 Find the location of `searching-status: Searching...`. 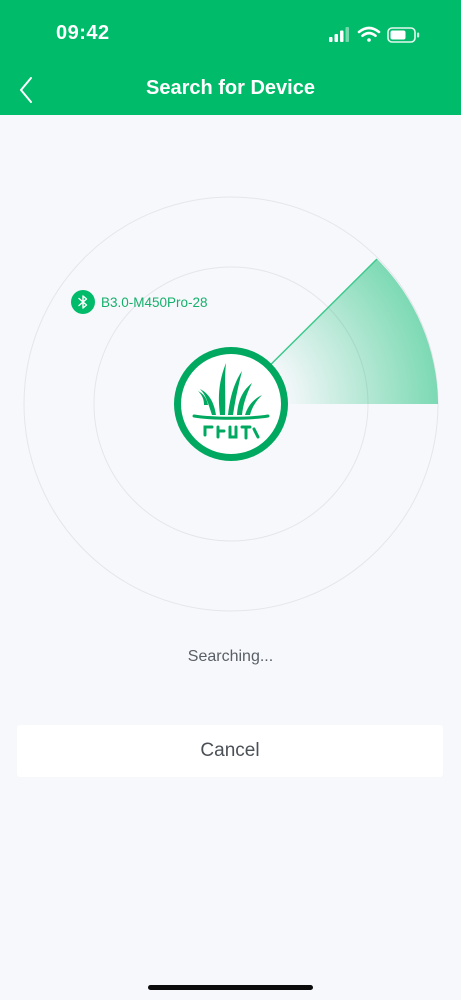

searching-status: Searching... is located at coordinates (230, 656).